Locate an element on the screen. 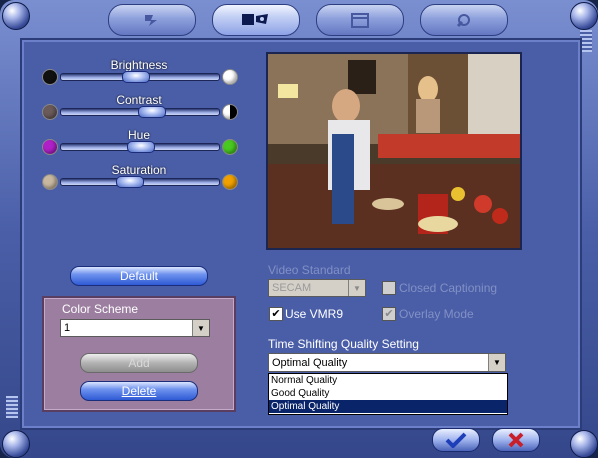 Image resolution: width=598 pixels, height=458 pixels. tab-tv-settings is located at coordinates (256, 20).